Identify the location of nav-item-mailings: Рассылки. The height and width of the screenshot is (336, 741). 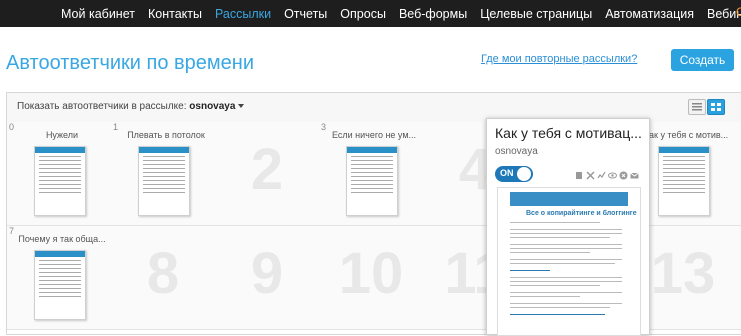
(243, 14).